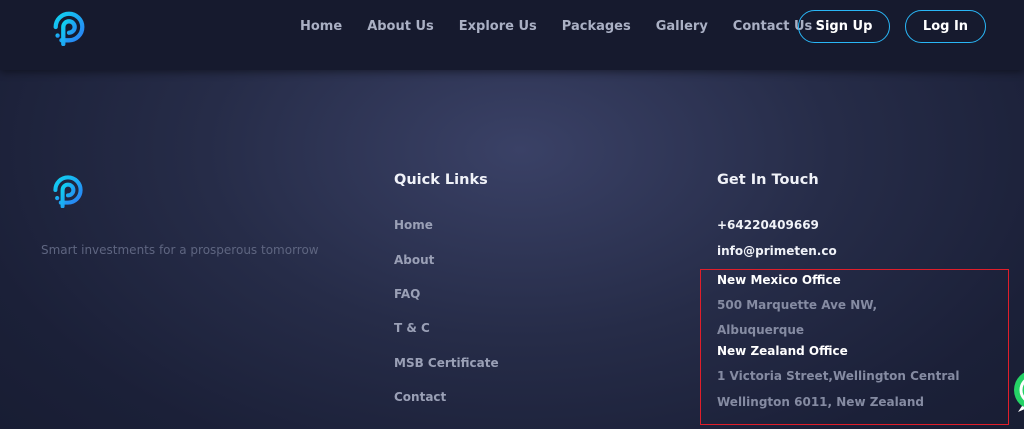 This screenshot has height=429, width=1024. I want to click on brand-logo-icon, so click(69, 27).